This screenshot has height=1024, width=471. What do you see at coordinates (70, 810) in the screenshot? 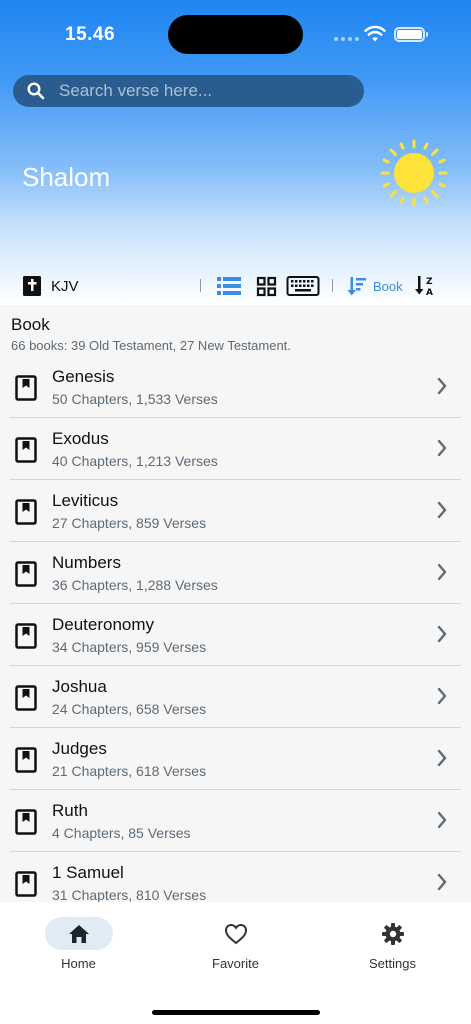
I see `book-name: Ruth` at bounding box center [70, 810].